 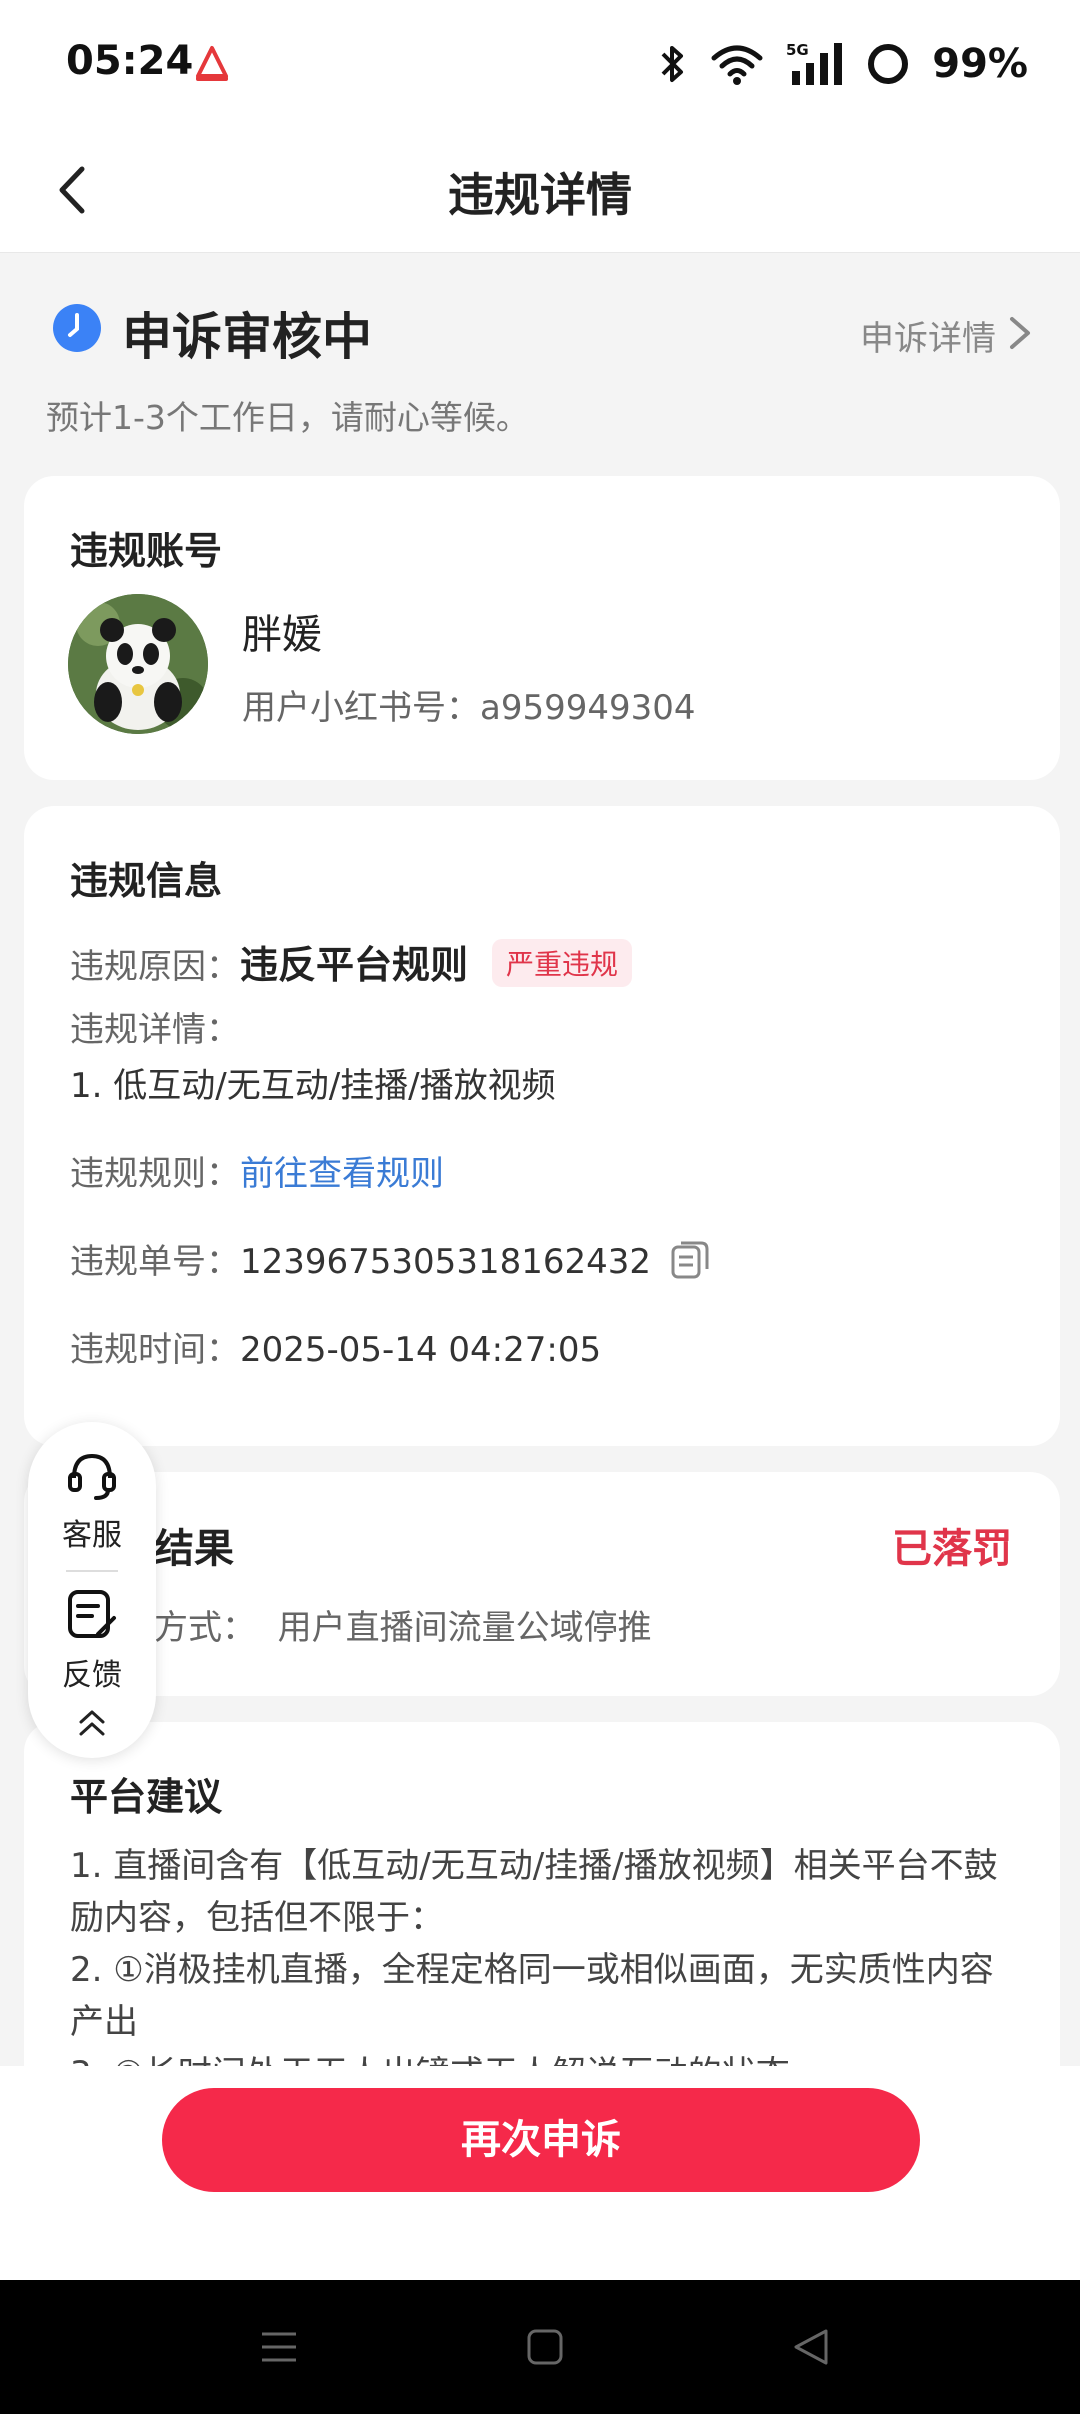 I want to click on system-navigation-bar, so click(x=540, y=2347).